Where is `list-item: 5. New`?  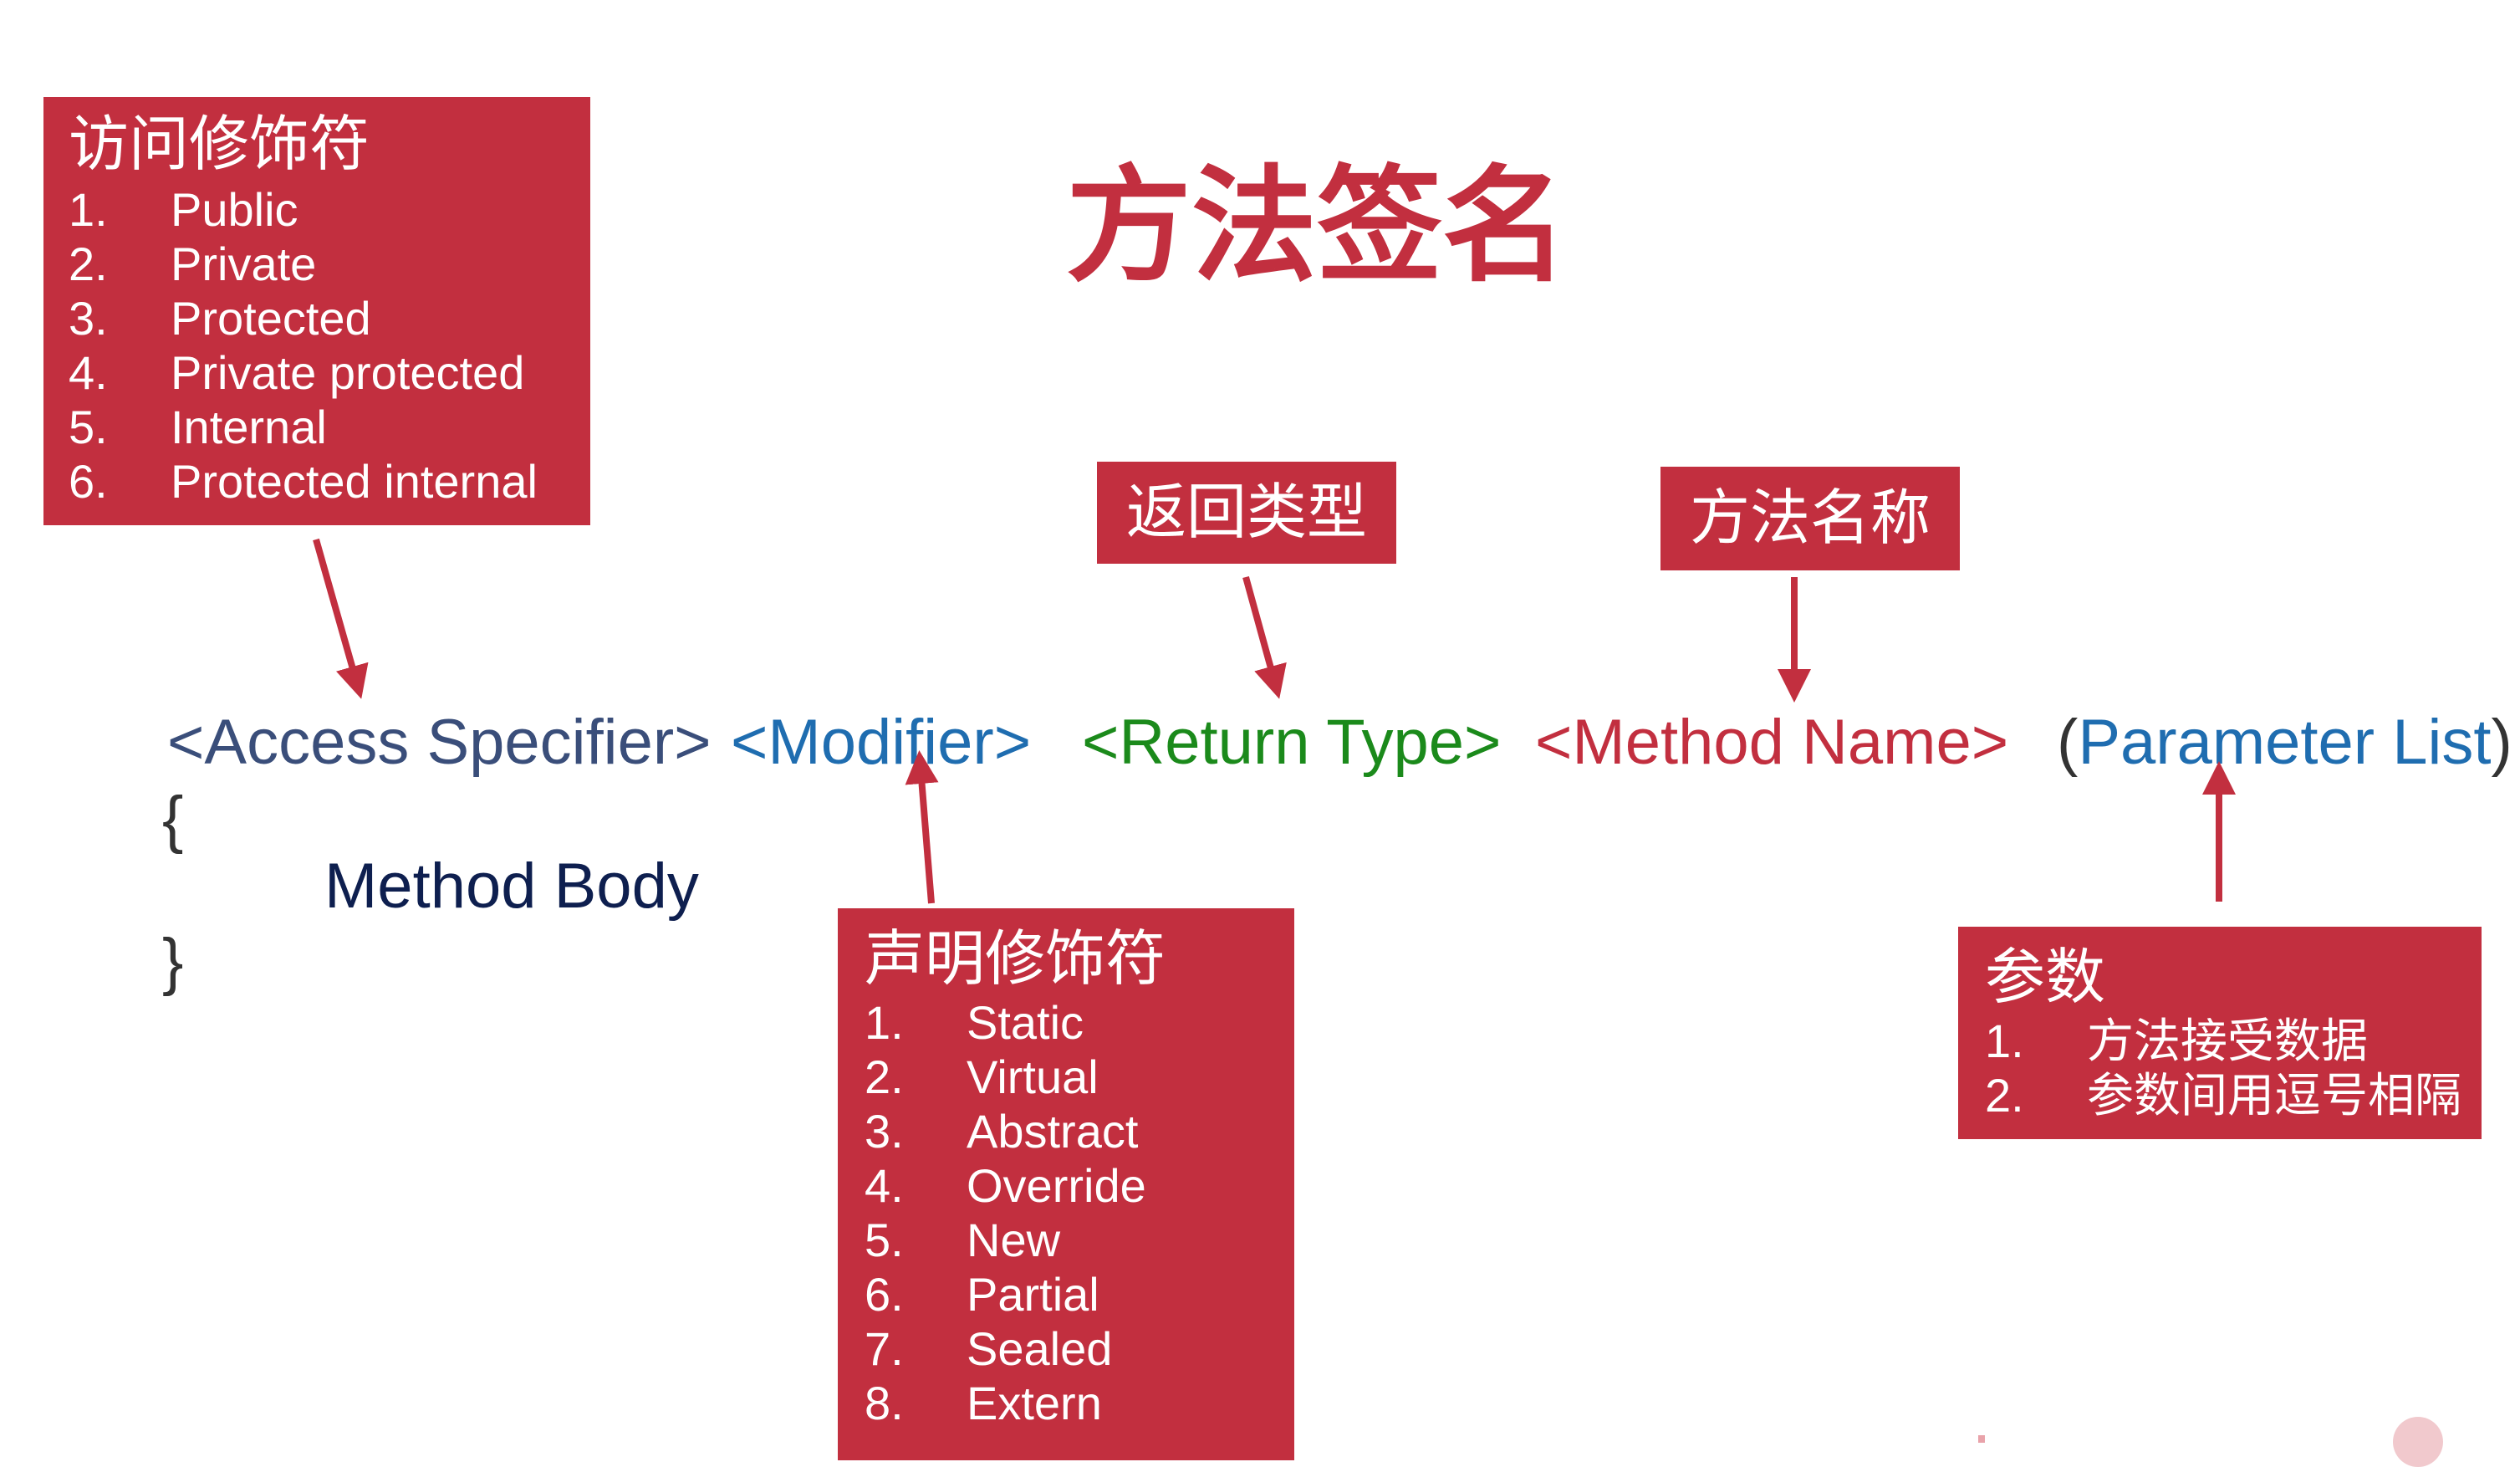 list-item: 5. New is located at coordinates (1079, 1240).